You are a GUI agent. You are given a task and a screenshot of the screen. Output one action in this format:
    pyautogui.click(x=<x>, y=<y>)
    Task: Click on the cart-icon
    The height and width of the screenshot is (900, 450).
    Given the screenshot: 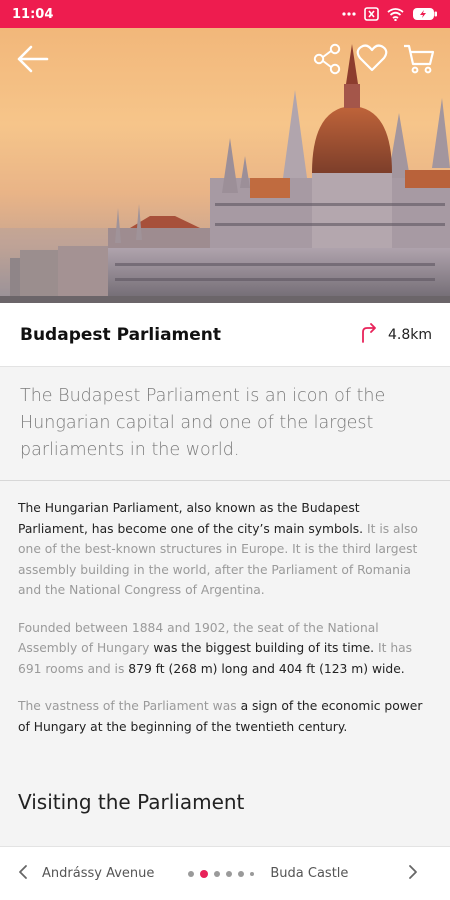 What is the action you would take?
    pyautogui.click(x=419, y=59)
    